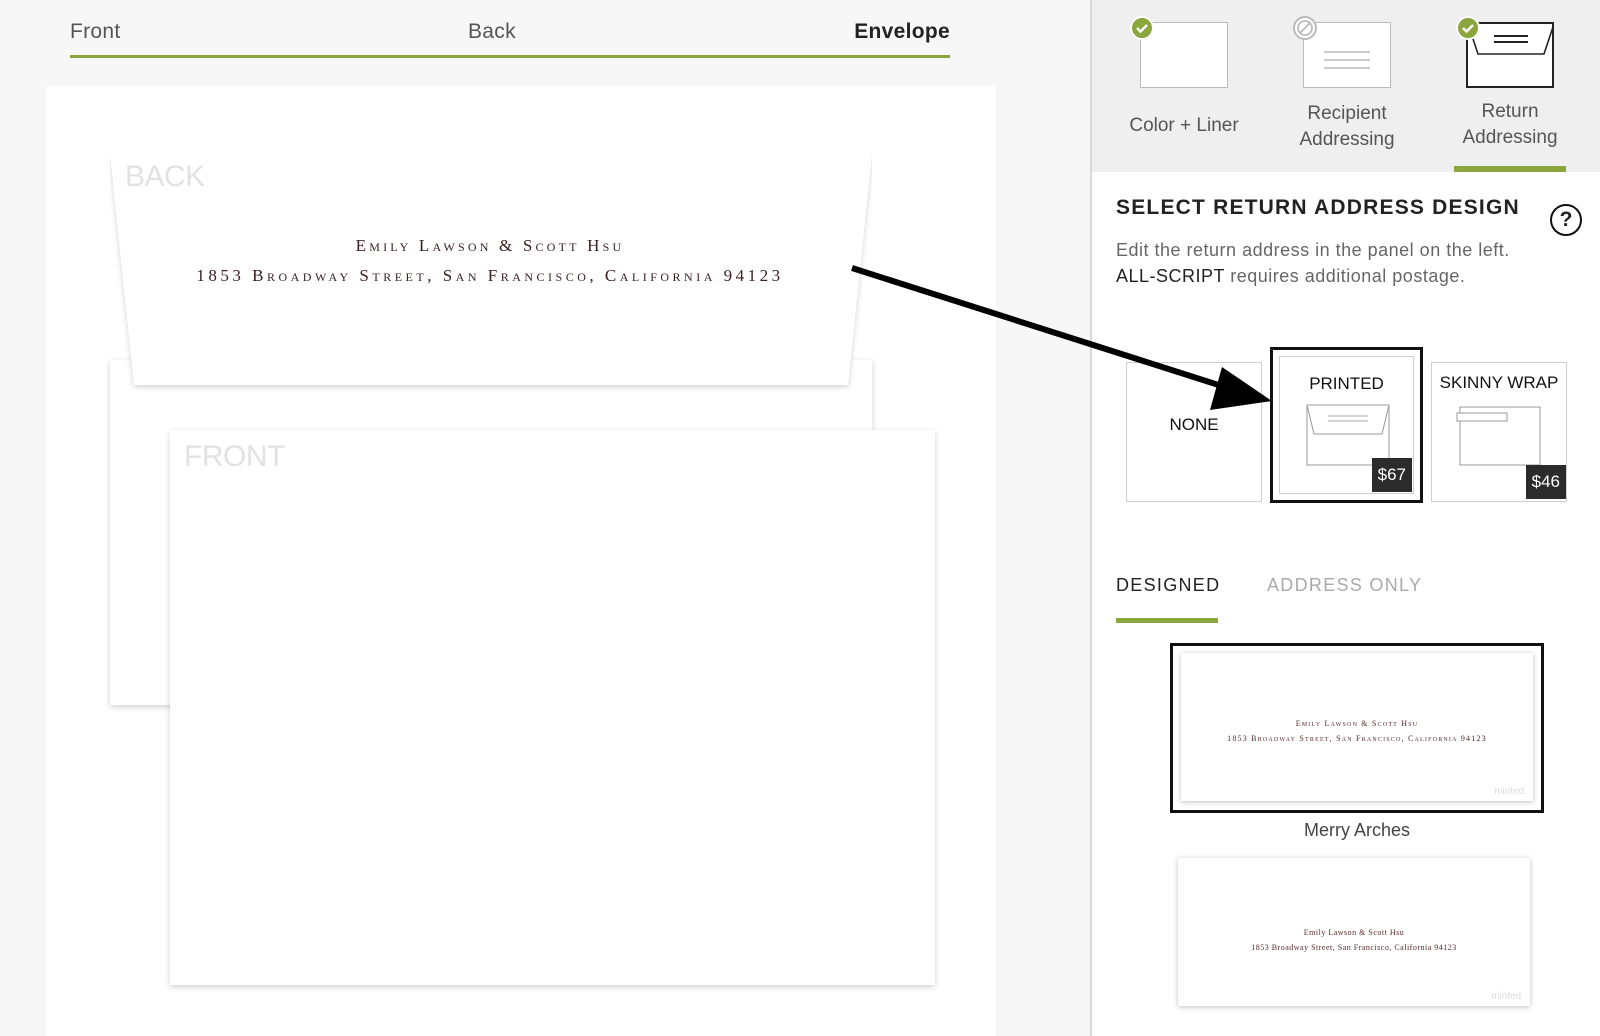 This screenshot has height=1036, width=1600. What do you see at coordinates (234, 456) in the screenshot?
I see `front-label: FRONT` at bounding box center [234, 456].